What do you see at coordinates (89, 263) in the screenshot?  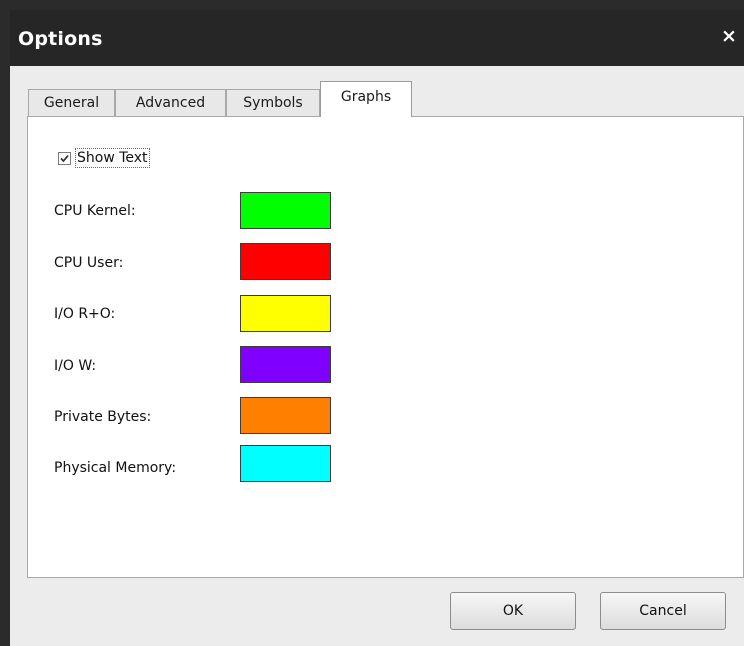 I see `color-label-cpu-user: CPU User:` at bounding box center [89, 263].